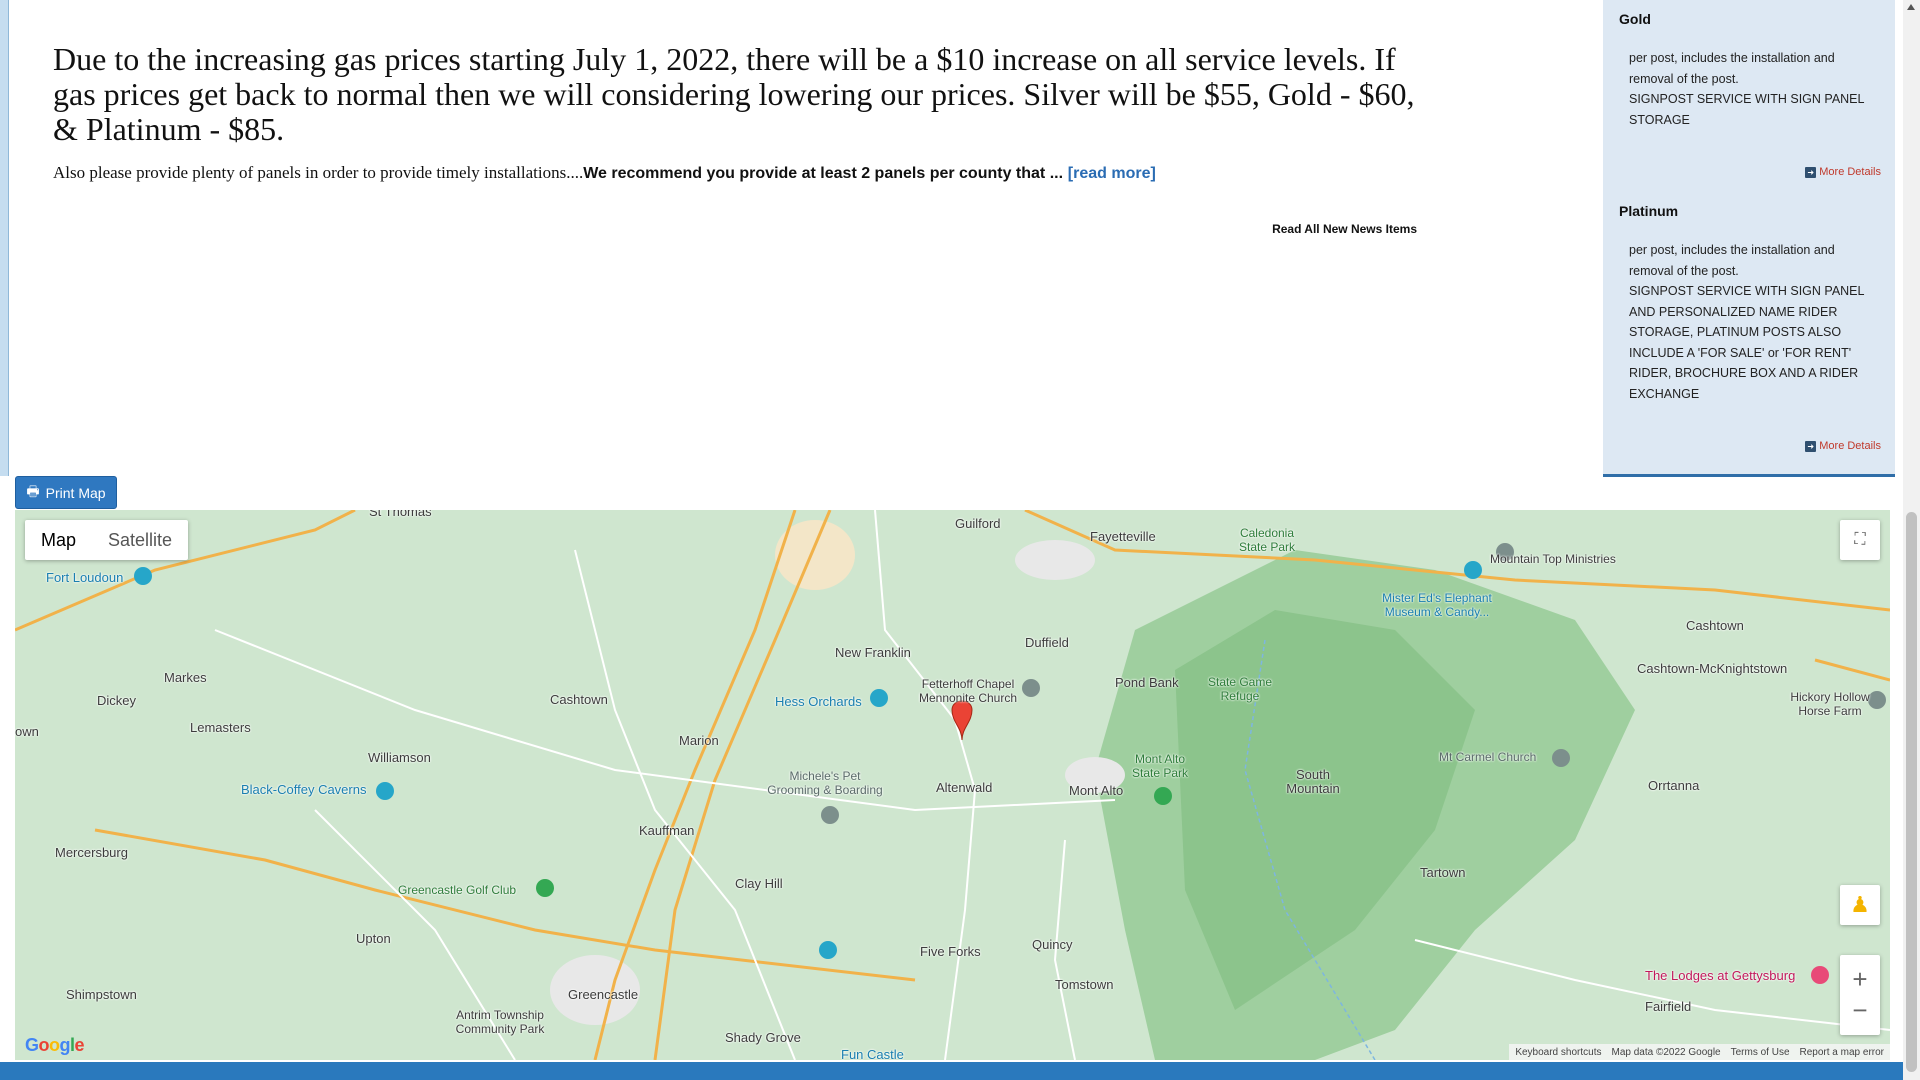  What do you see at coordinates (978, 523) in the screenshot?
I see `map-label: Guilford` at bounding box center [978, 523].